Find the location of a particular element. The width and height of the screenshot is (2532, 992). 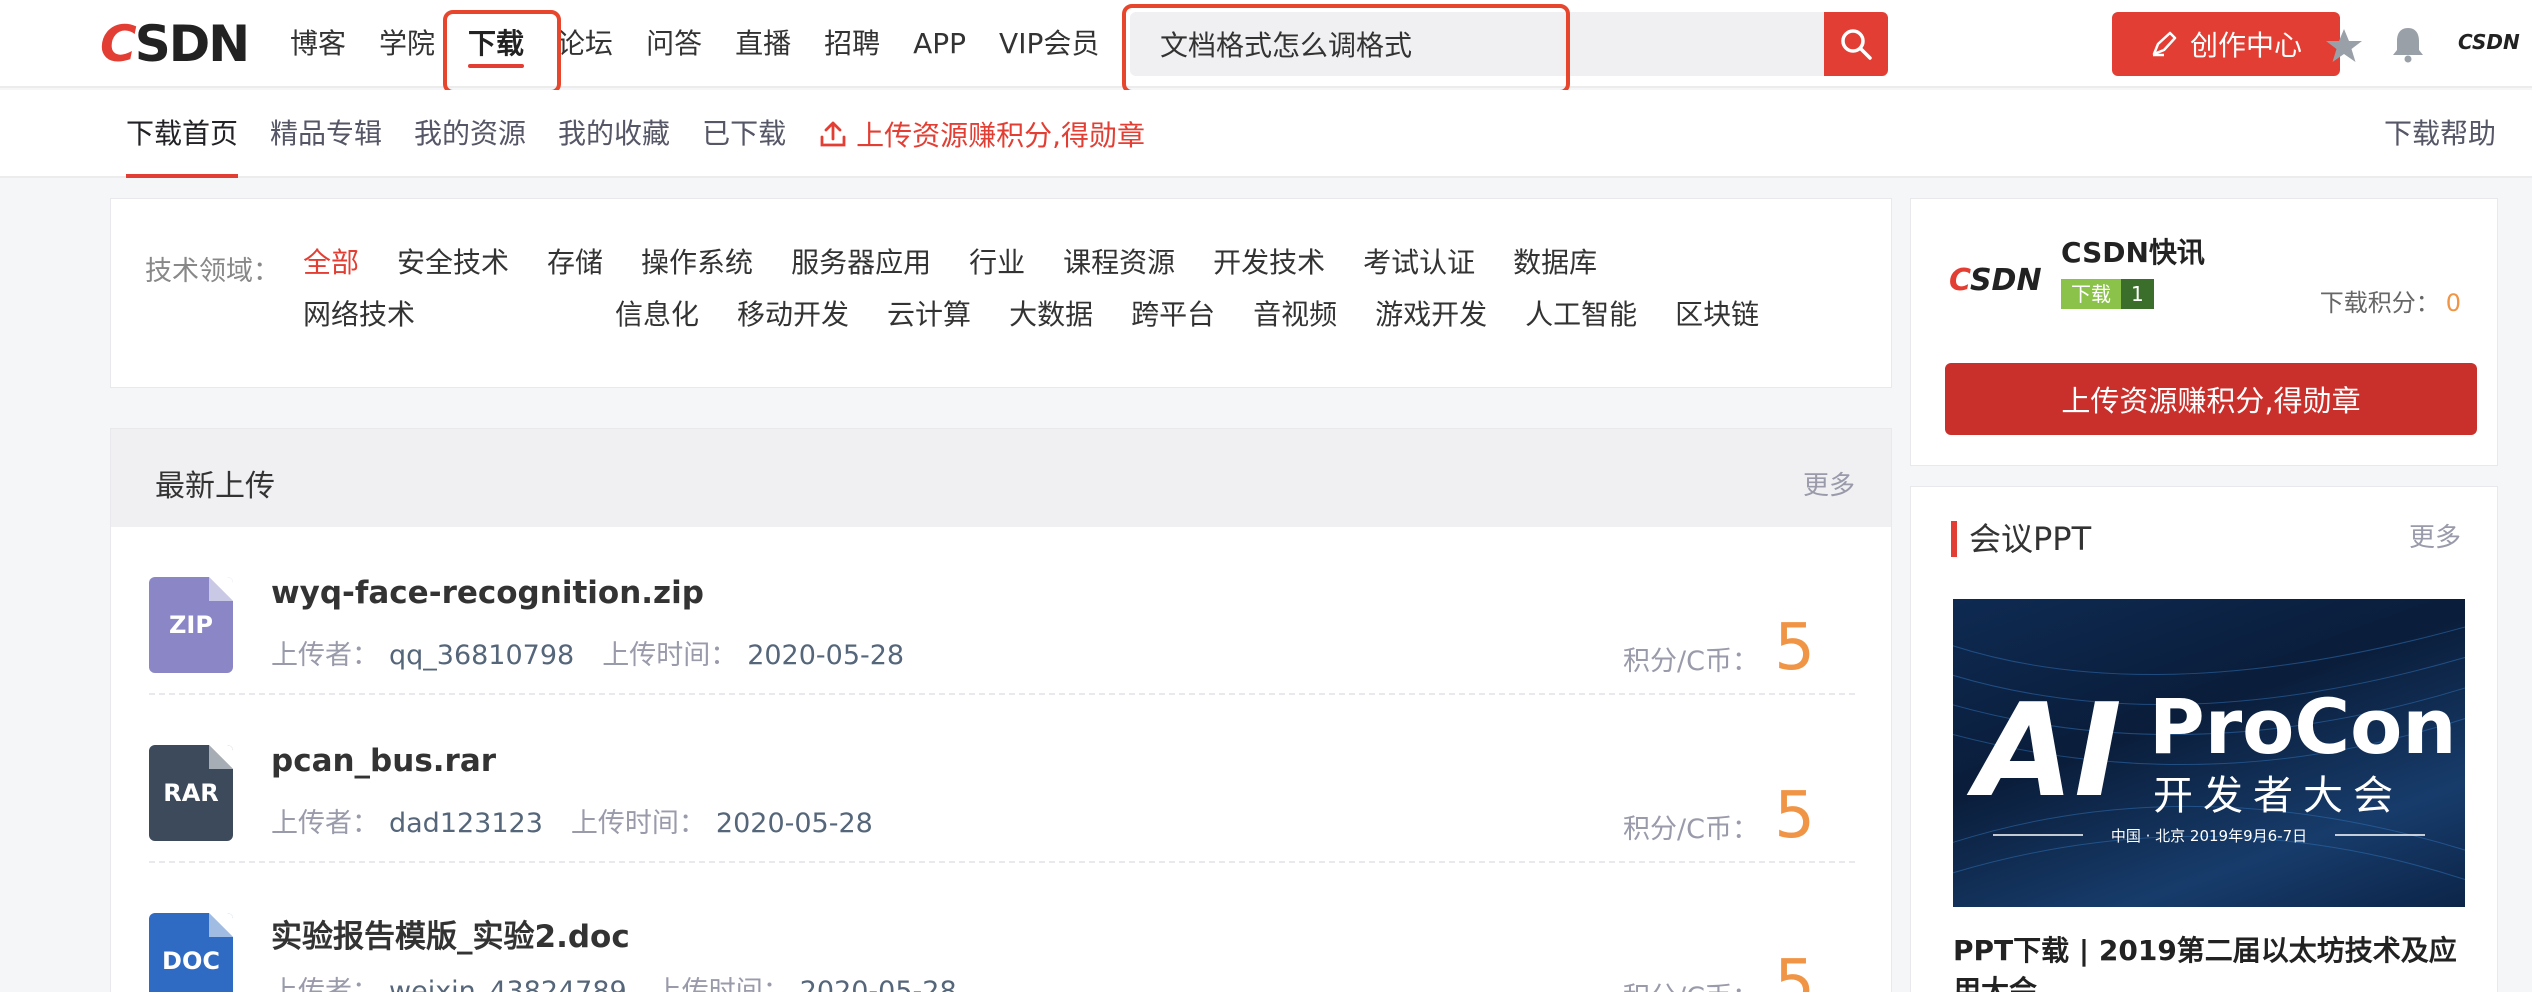

latest-uploads-title: 最新上传 is located at coordinates (215, 486).